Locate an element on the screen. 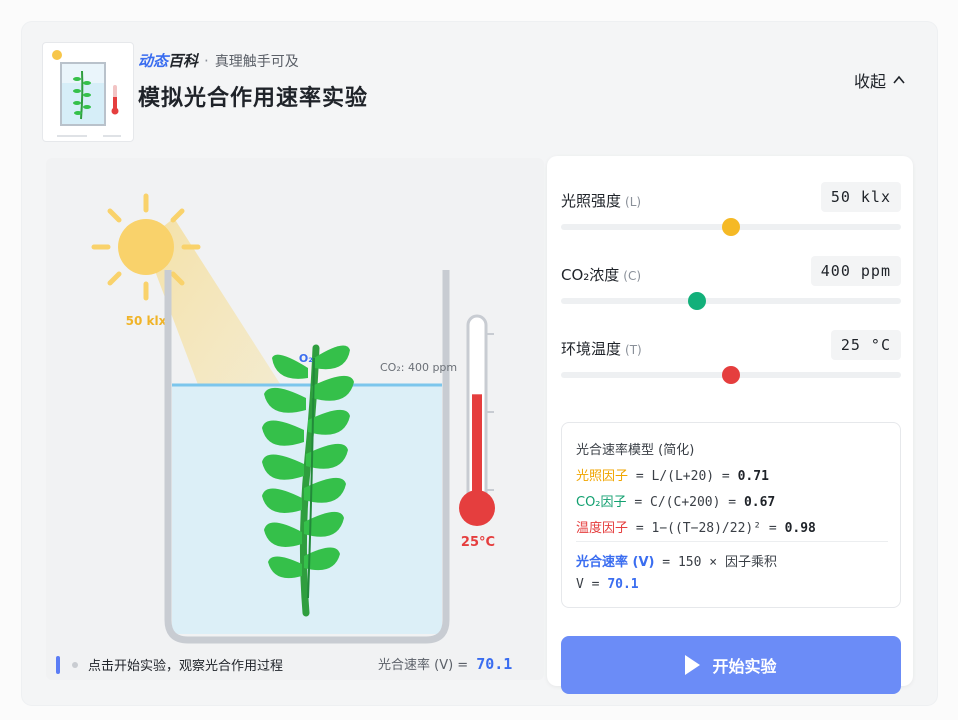 The height and width of the screenshot is (720, 958). rate-formula-line: 光合速率 (V) = 150 × 因子乘积 is located at coordinates (676, 562).